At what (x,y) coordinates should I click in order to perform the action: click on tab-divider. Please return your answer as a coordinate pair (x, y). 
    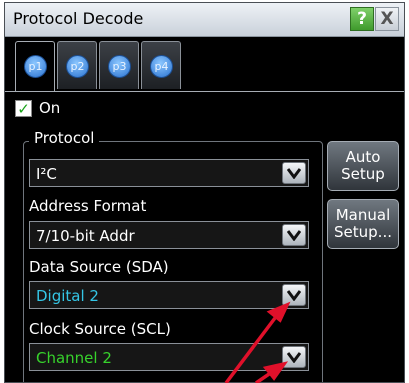
    Looking at the image, I should click on (204, 91).